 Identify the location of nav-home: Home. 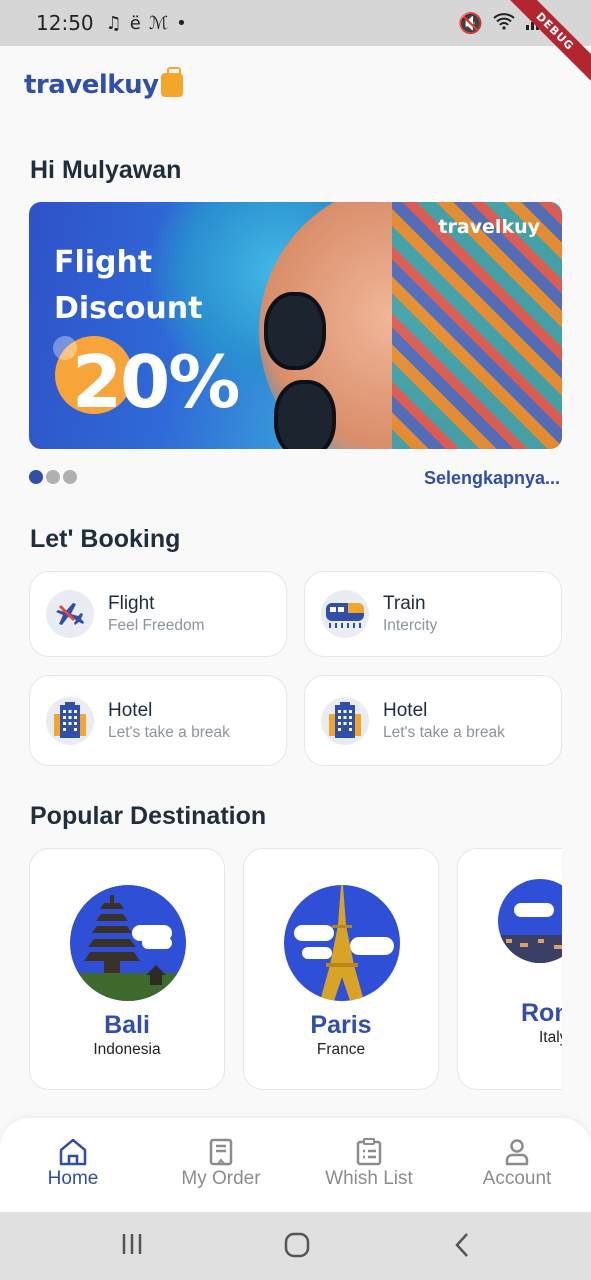
(73, 1164).